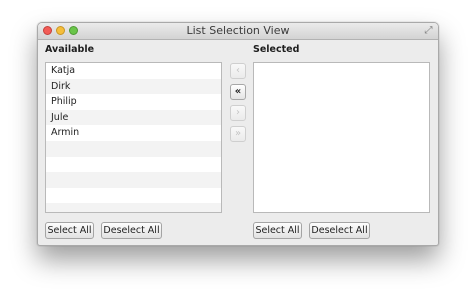  I want to click on title-bar: List Selection View ⤢, so click(238, 31).